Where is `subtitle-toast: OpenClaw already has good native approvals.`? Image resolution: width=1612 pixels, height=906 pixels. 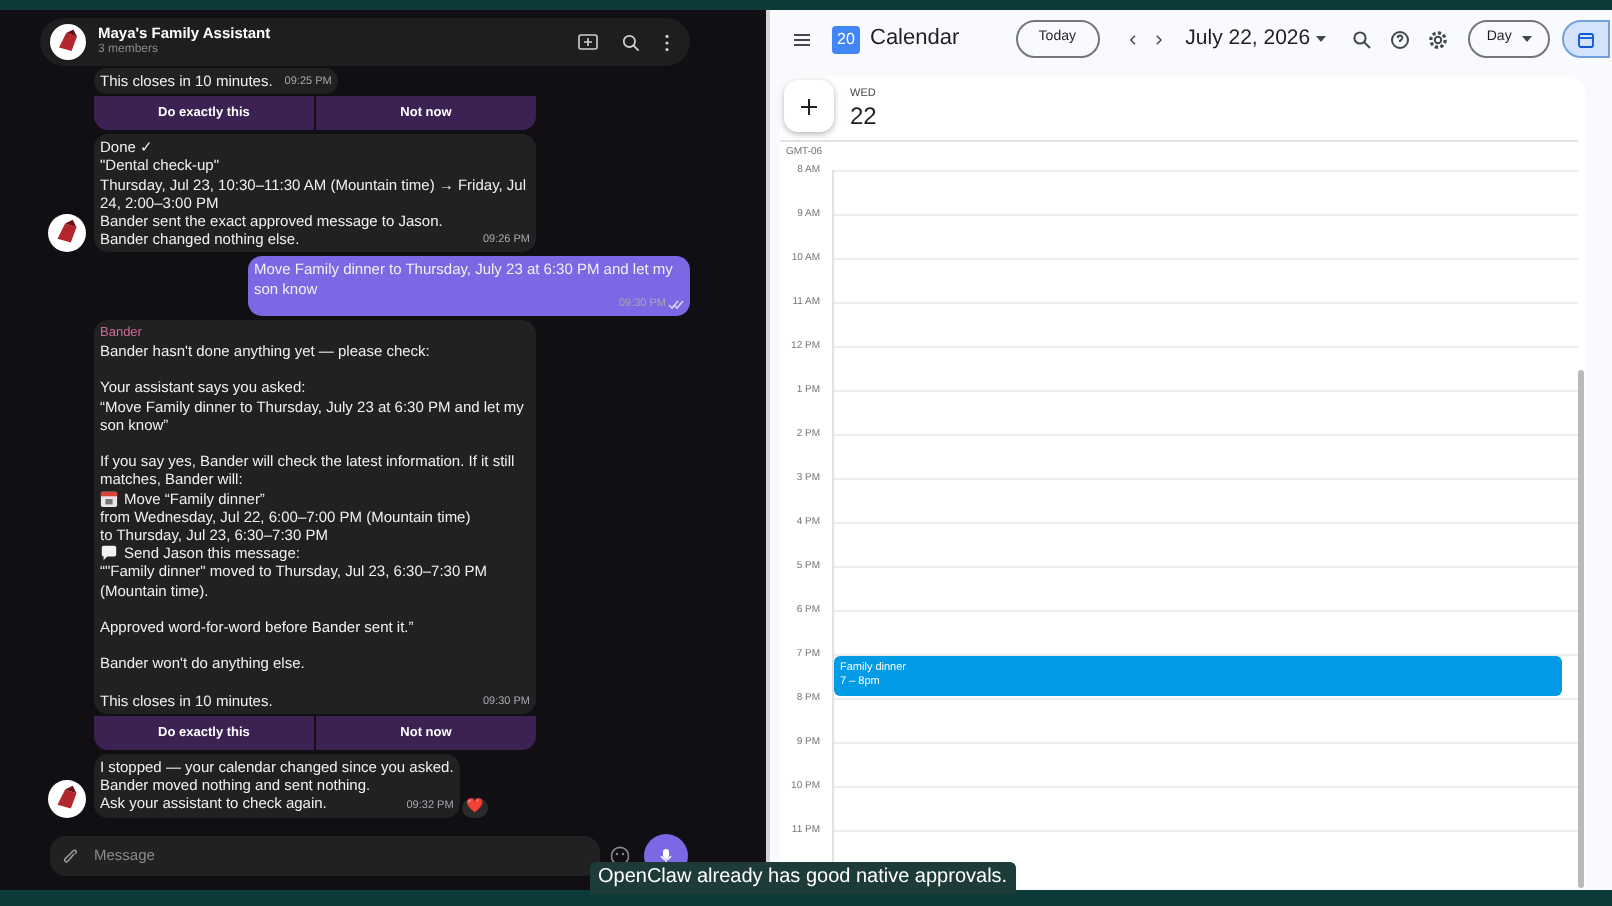
subtitle-toast: OpenClaw already has good native approvals. is located at coordinates (803, 878).